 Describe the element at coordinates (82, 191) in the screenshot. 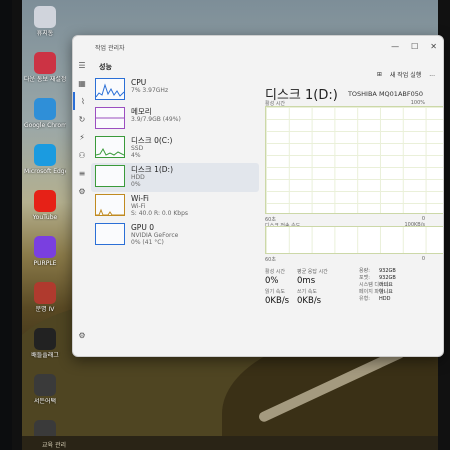

I see `services-icon: ⚙` at that location.